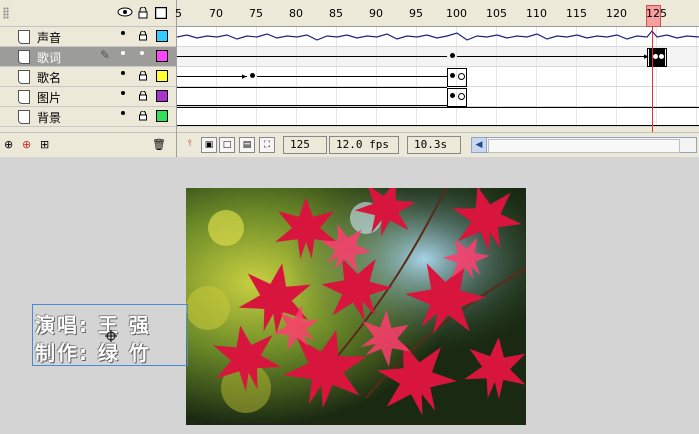 The width and height of the screenshot is (699, 434). I want to click on current-frame-field: 125, so click(305, 145).